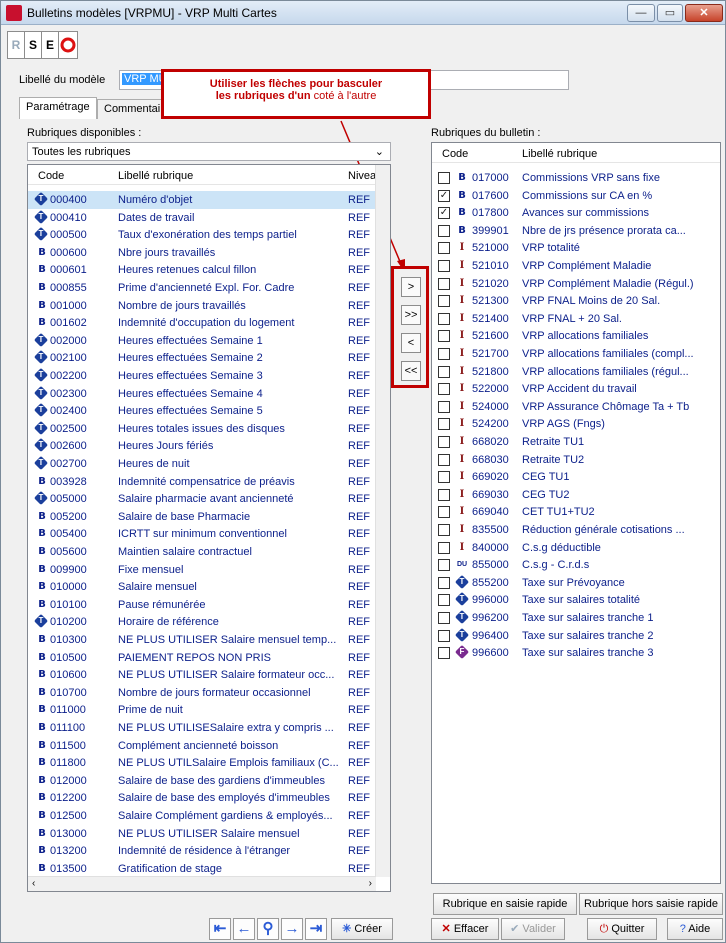  Describe the element at coordinates (622, 929) in the screenshot. I see `quitter-button: ⏻ Quitter` at that location.